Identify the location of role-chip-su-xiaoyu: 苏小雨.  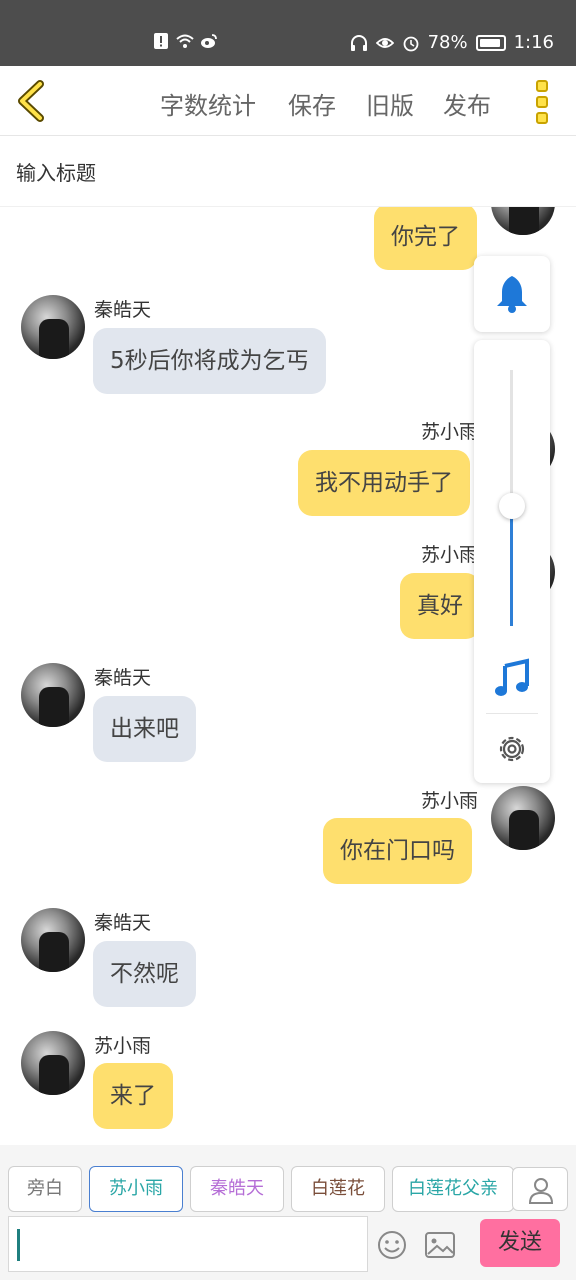
(136, 1189).